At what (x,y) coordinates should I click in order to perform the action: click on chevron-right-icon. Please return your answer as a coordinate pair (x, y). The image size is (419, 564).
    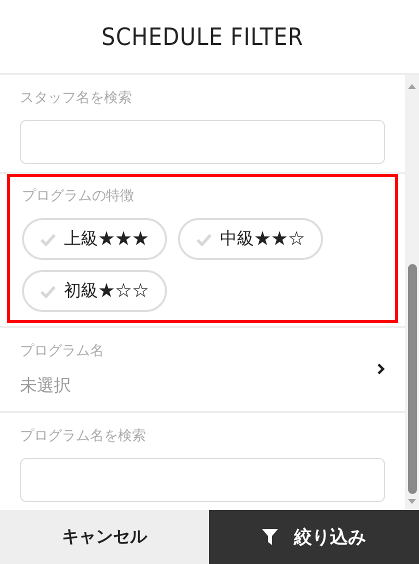
    Looking at the image, I should click on (381, 369).